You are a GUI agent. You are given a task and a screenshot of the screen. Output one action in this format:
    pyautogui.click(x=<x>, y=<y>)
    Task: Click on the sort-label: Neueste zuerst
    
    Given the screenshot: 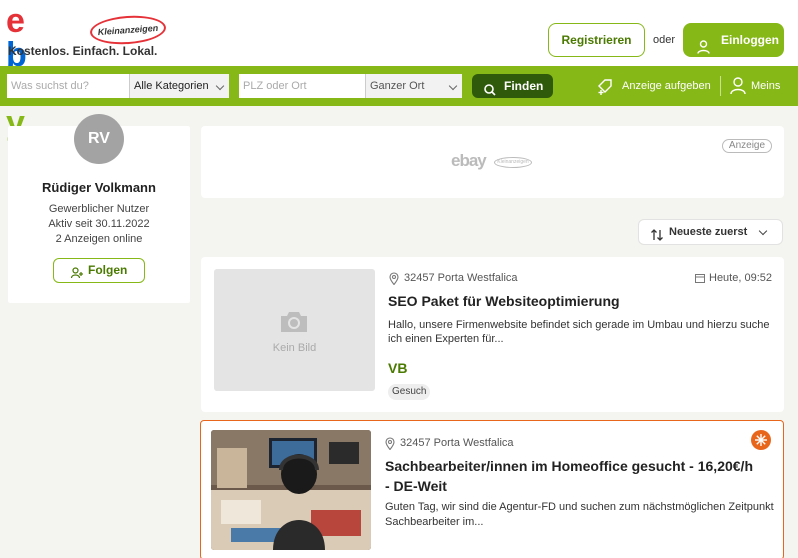 What is the action you would take?
    pyautogui.click(x=708, y=232)
    